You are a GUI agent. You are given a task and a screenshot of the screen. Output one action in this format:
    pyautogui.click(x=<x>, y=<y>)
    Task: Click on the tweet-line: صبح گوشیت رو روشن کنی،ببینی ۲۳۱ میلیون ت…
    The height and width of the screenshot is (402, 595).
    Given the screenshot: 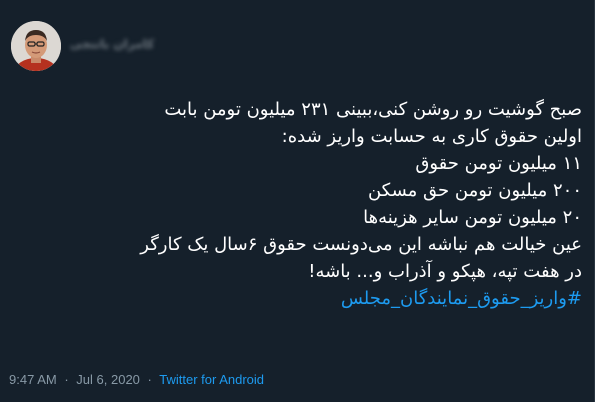 What is the action you would take?
    pyautogui.click(x=373, y=109)
    